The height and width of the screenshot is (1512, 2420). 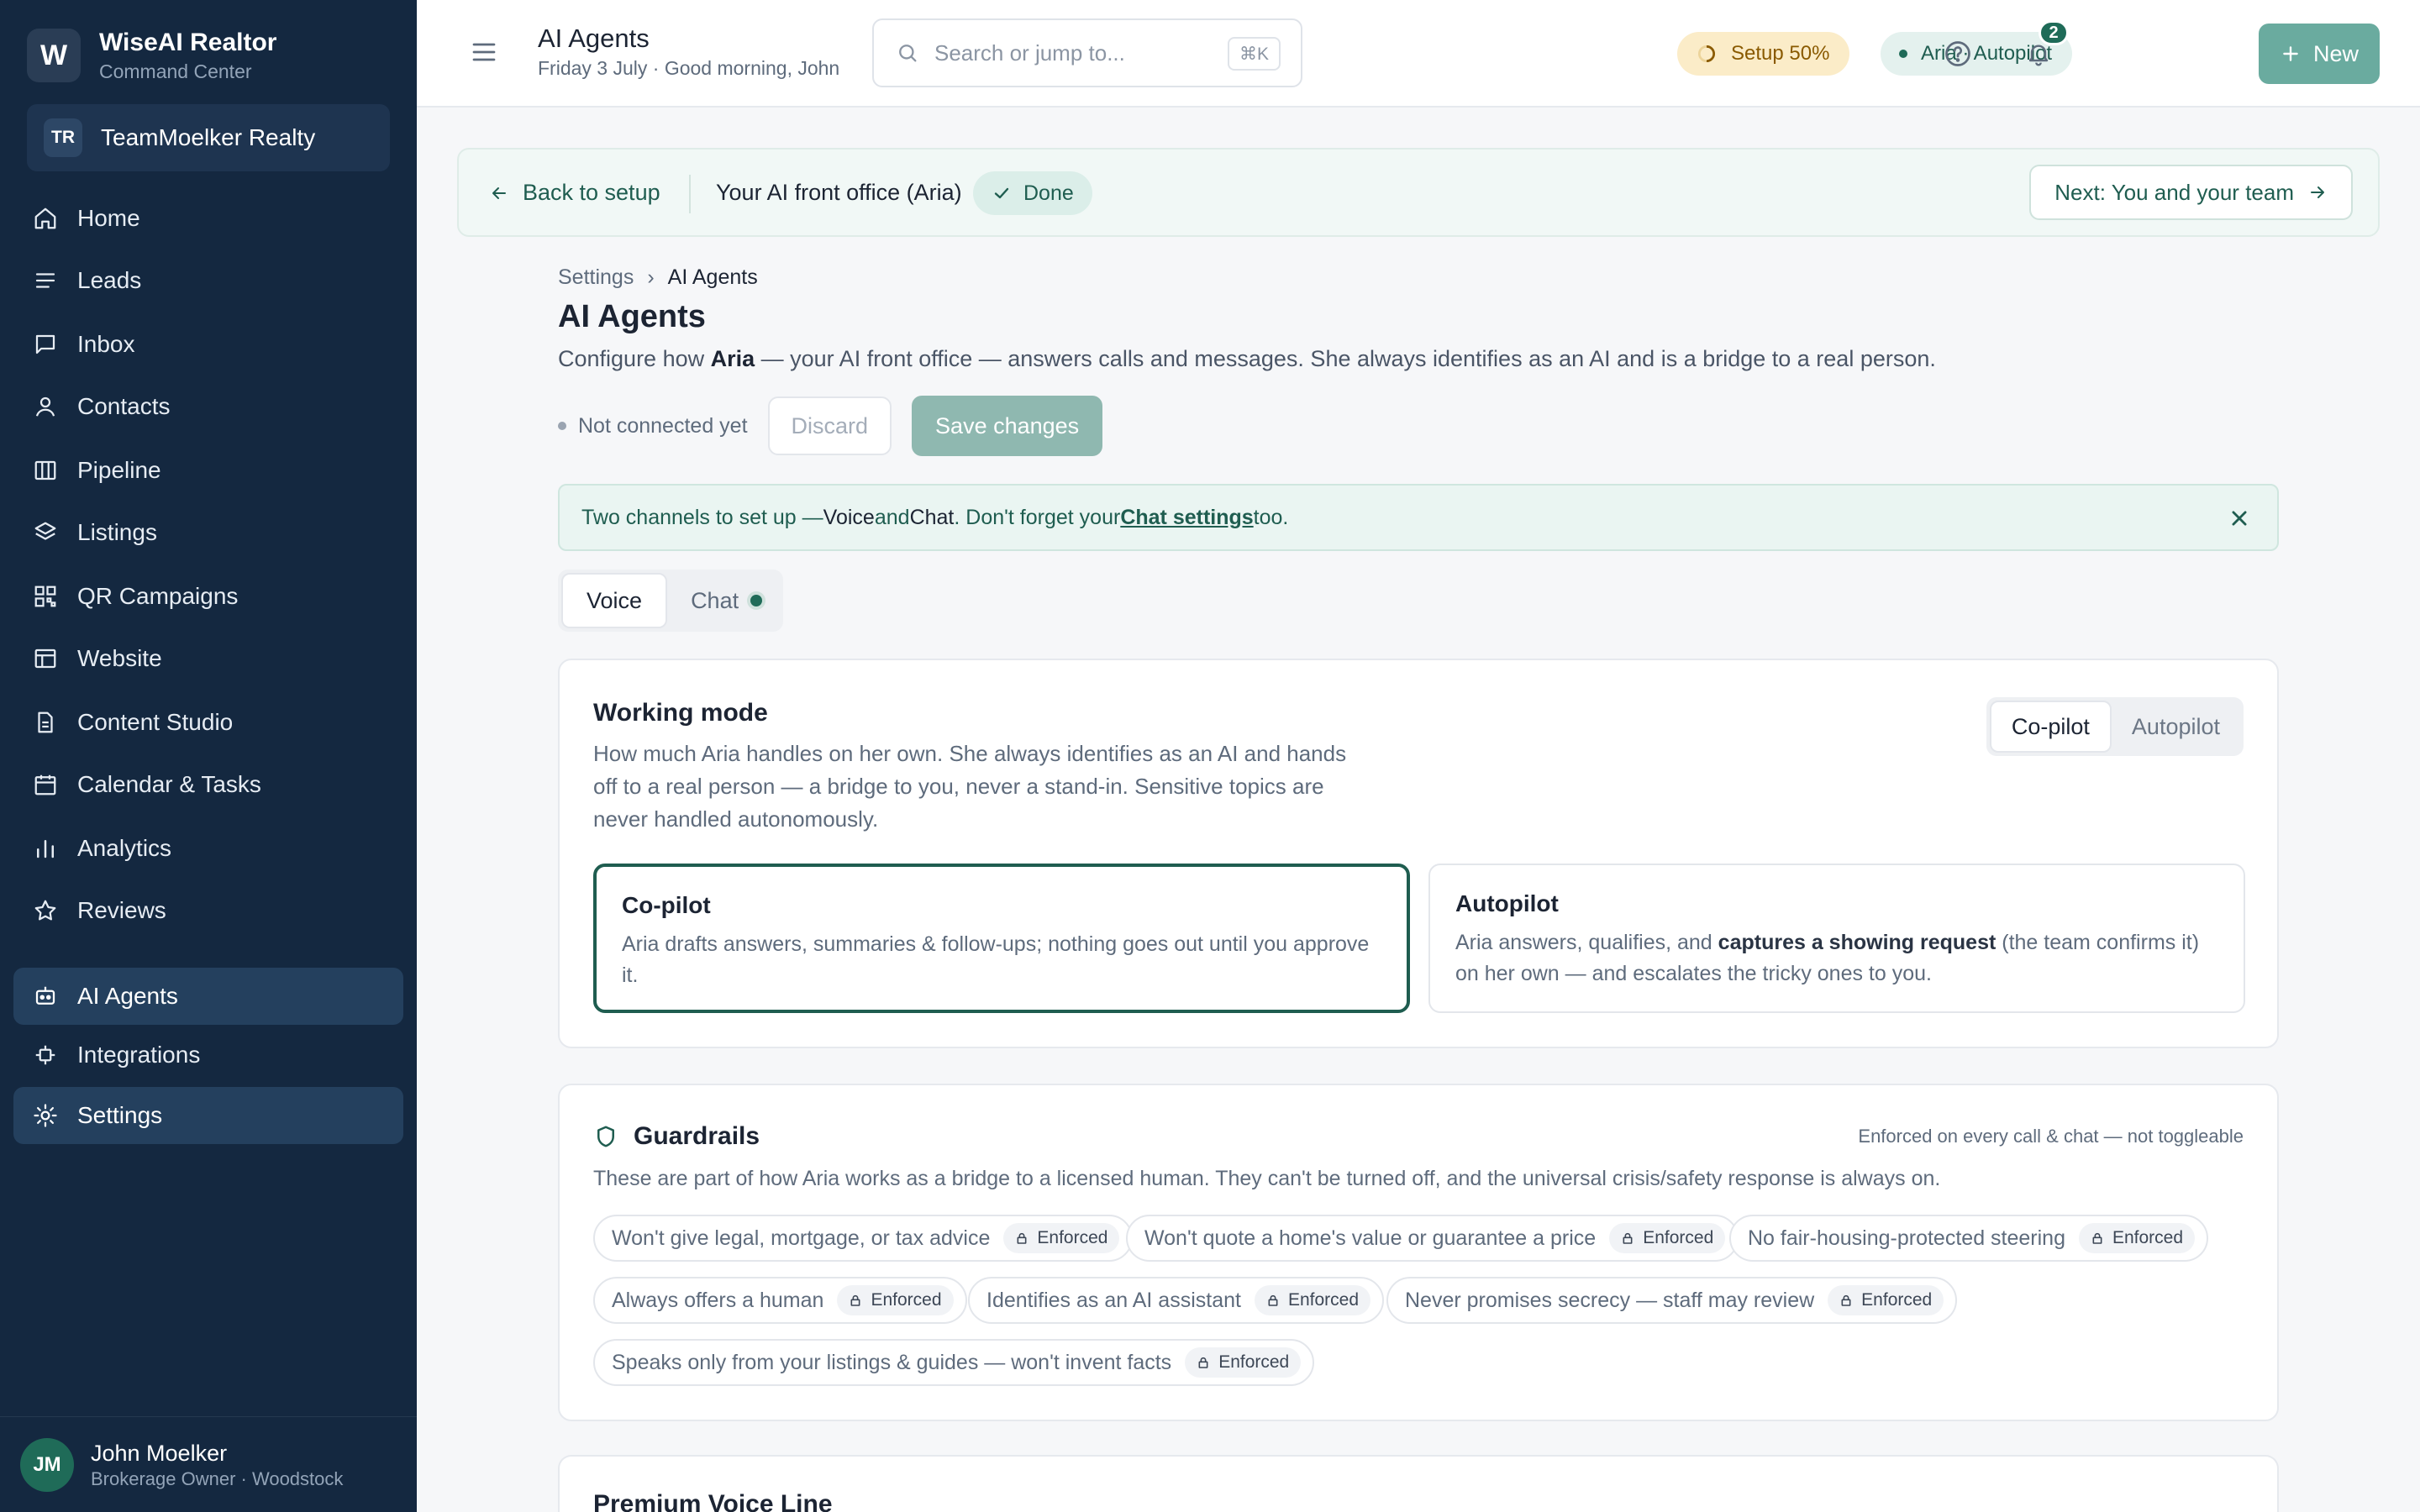 What do you see at coordinates (54, 55) in the screenshot?
I see `brand-logo: W` at bounding box center [54, 55].